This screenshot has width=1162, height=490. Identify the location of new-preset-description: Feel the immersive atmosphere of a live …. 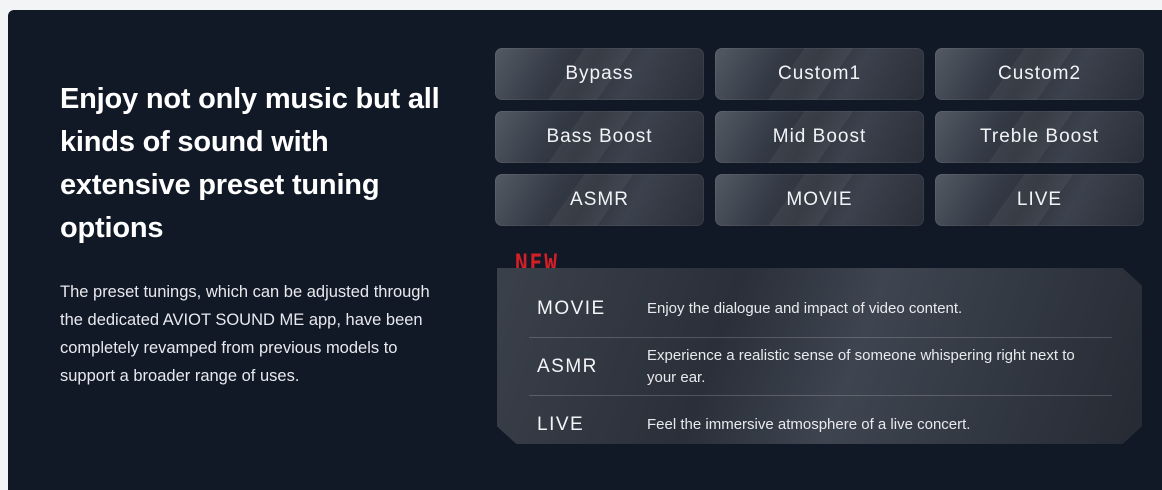
(809, 424).